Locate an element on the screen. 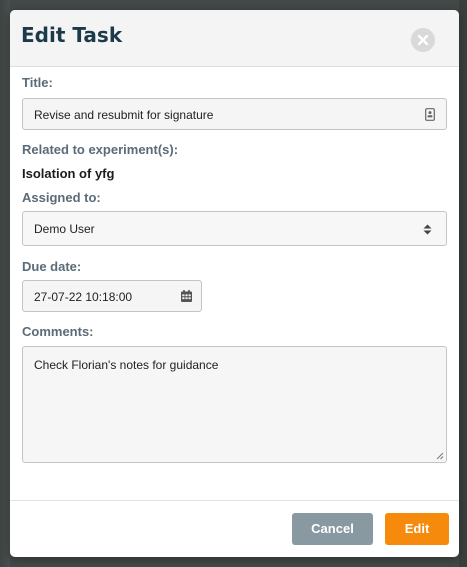 This screenshot has height=567, width=467. assigned-select: Demo User is located at coordinates (234, 228).